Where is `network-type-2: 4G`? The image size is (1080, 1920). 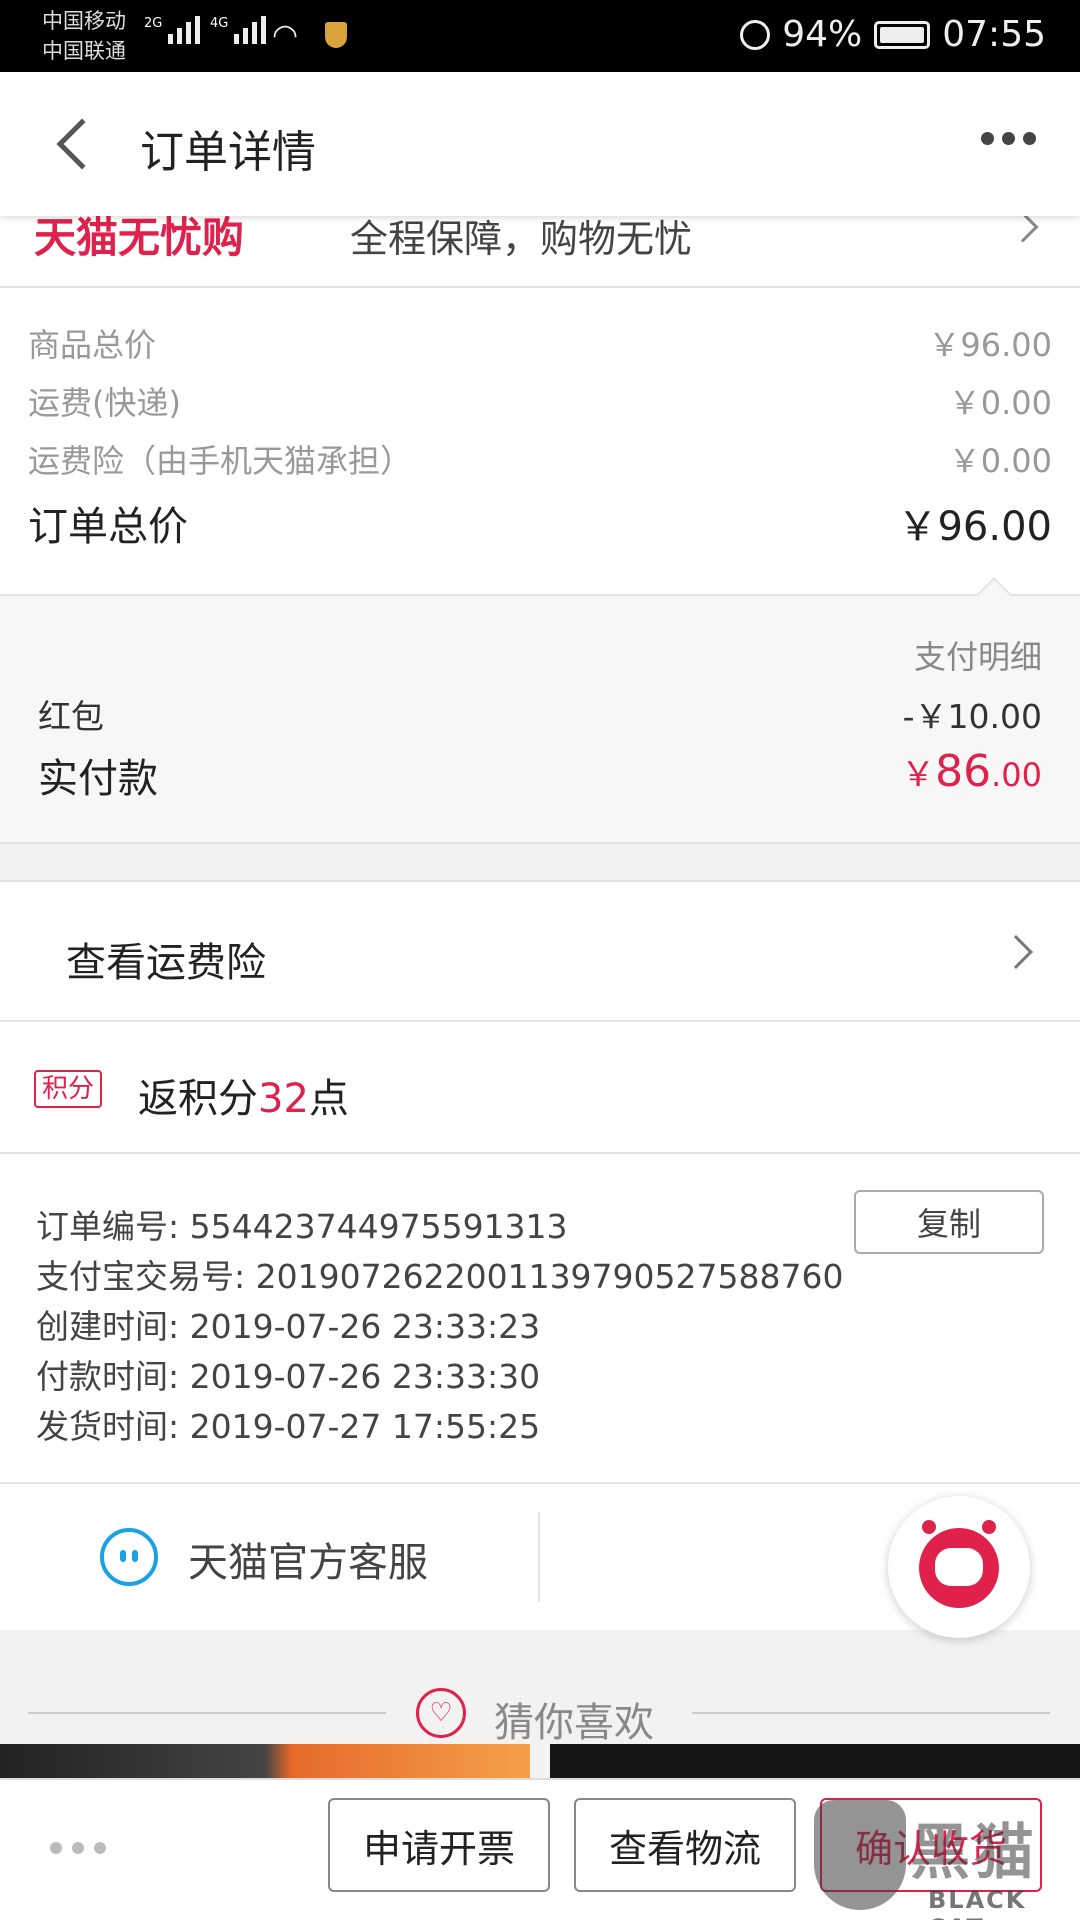
network-type-2: 4G is located at coordinates (219, 23).